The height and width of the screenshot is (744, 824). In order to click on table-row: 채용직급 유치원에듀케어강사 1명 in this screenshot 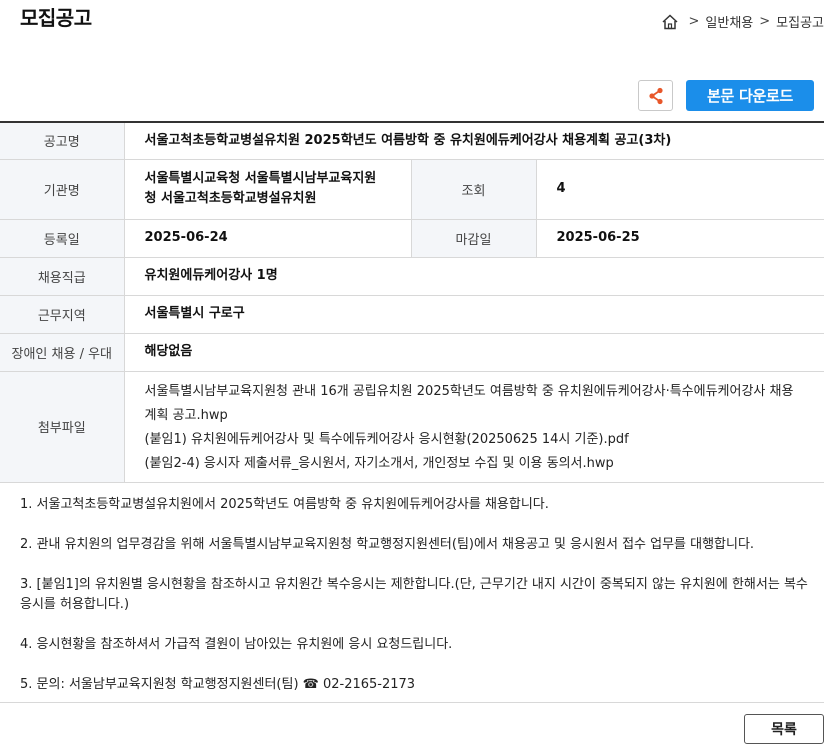, I will do `click(412, 276)`.